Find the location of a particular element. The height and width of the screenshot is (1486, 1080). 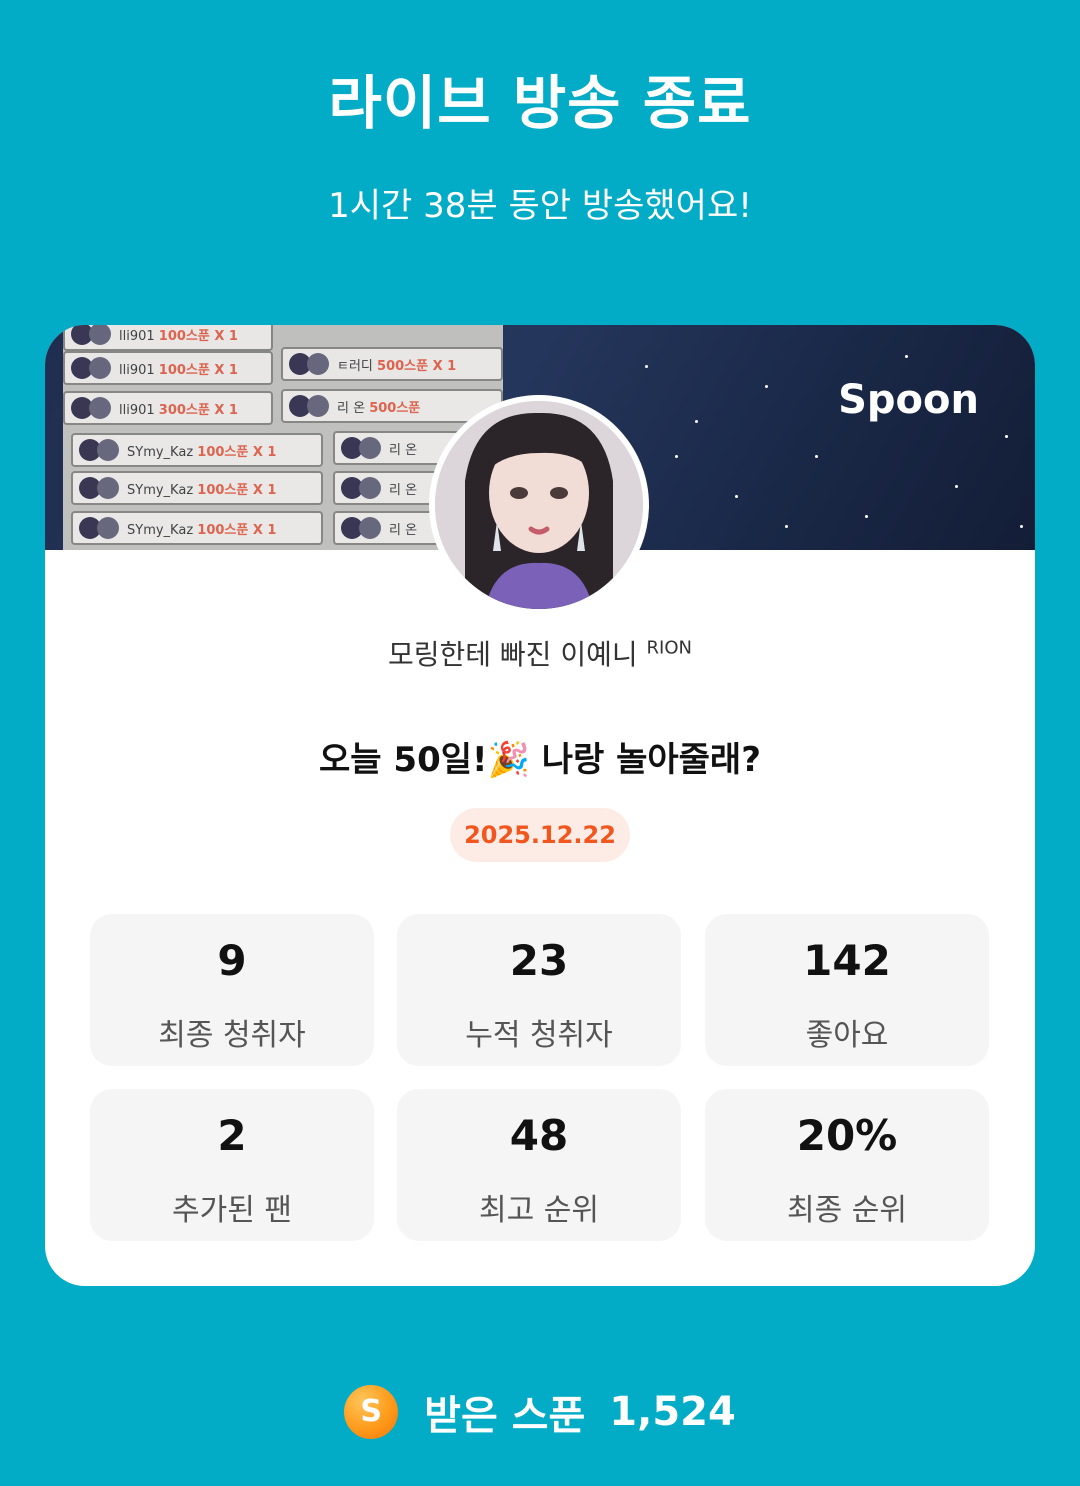

stat-label: 최고 순위 is located at coordinates (539, 1210).